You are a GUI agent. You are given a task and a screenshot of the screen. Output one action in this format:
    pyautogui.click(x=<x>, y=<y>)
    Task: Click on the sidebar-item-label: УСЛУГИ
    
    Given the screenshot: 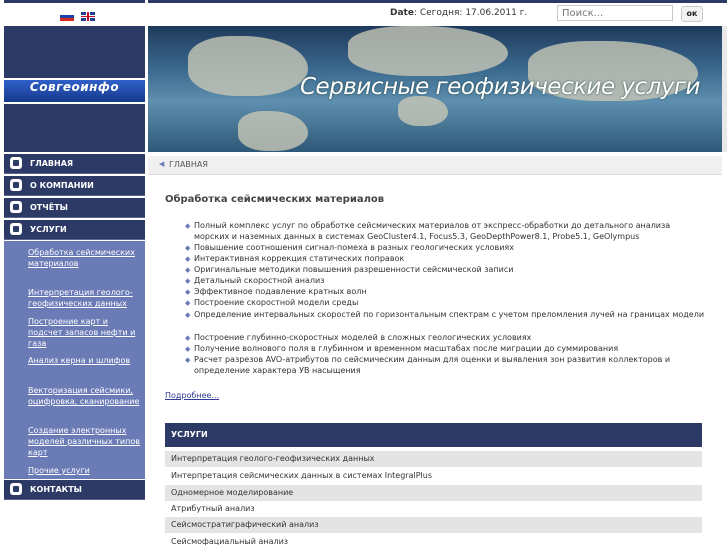 What is the action you would take?
    pyautogui.click(x=48, y=229)
    